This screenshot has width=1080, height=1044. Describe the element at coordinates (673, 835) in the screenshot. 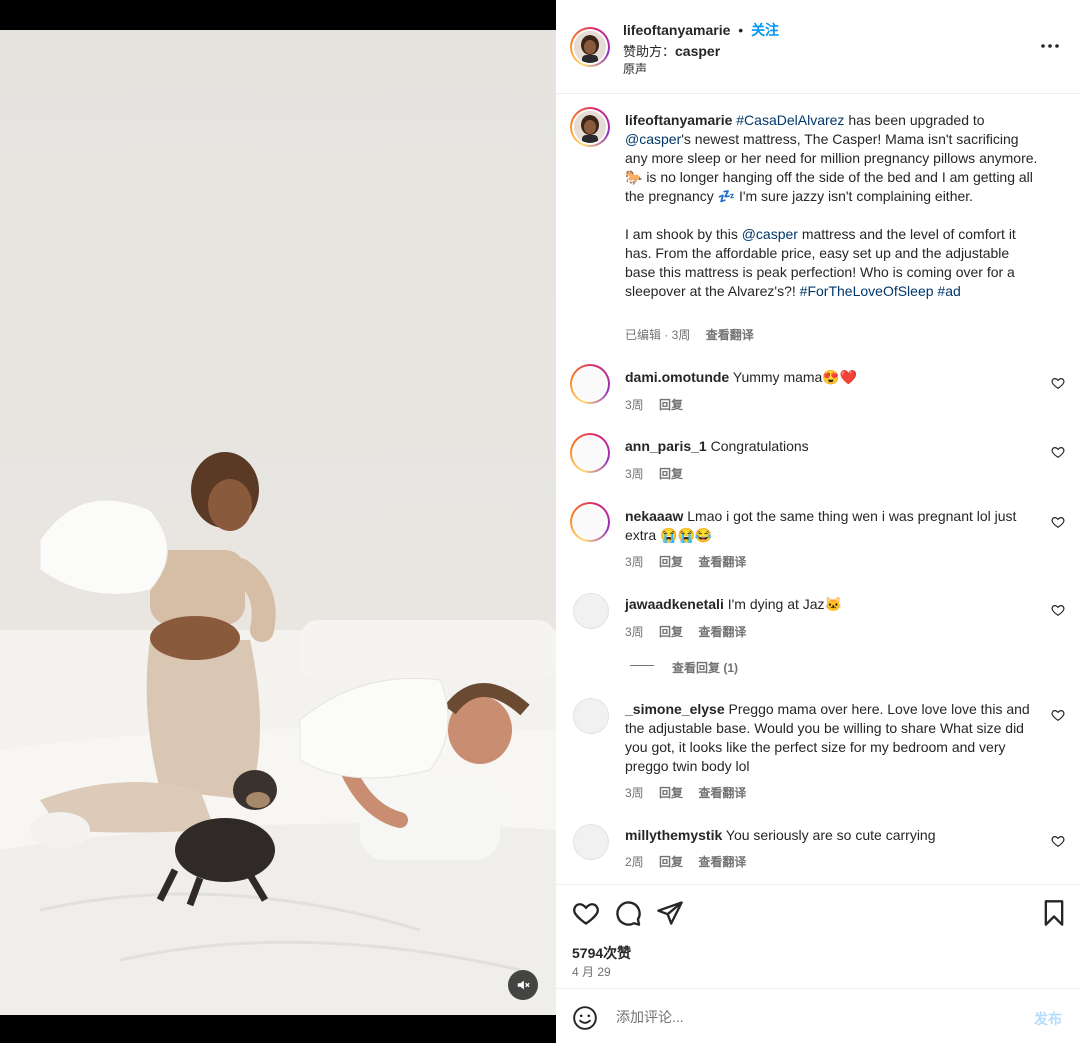

I see `comment-username: millythemystik` at that location.